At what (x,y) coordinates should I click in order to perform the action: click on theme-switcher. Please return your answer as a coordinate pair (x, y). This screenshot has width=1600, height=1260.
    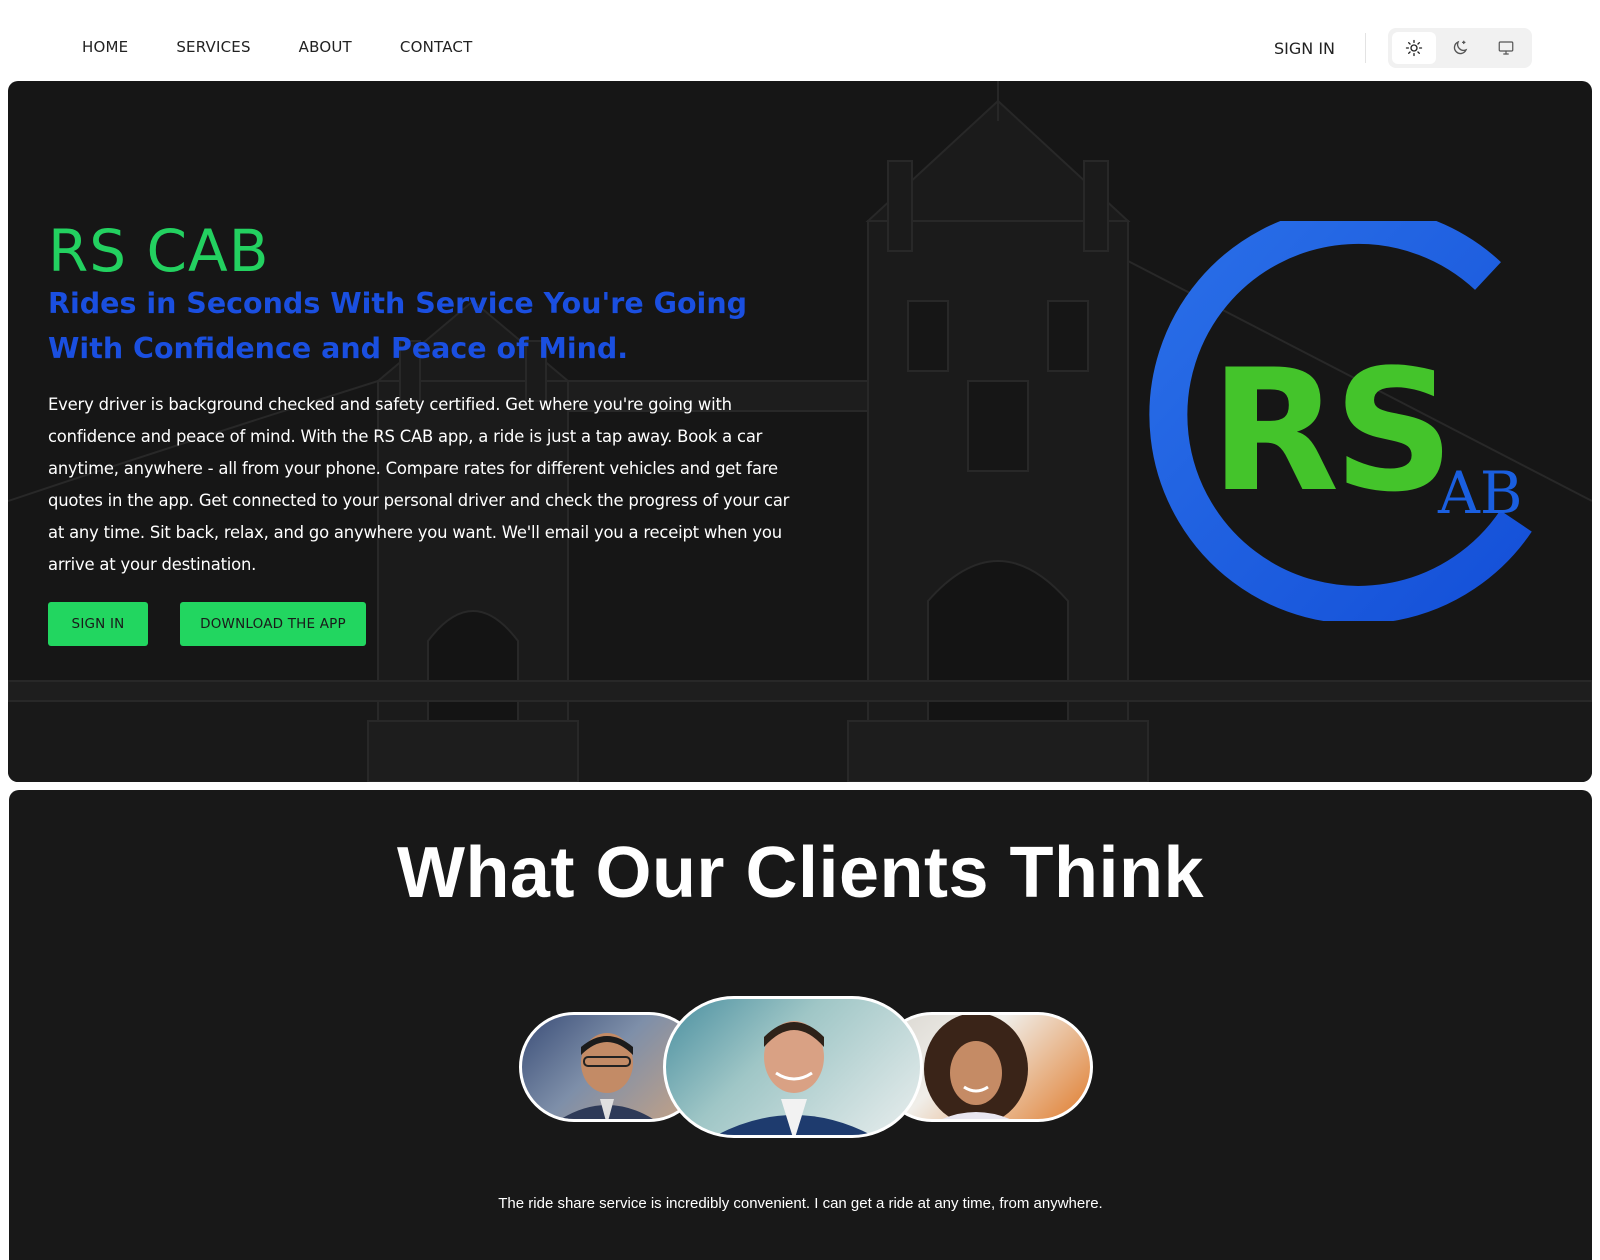
    Looking at the image, I should click on (1460, 48).